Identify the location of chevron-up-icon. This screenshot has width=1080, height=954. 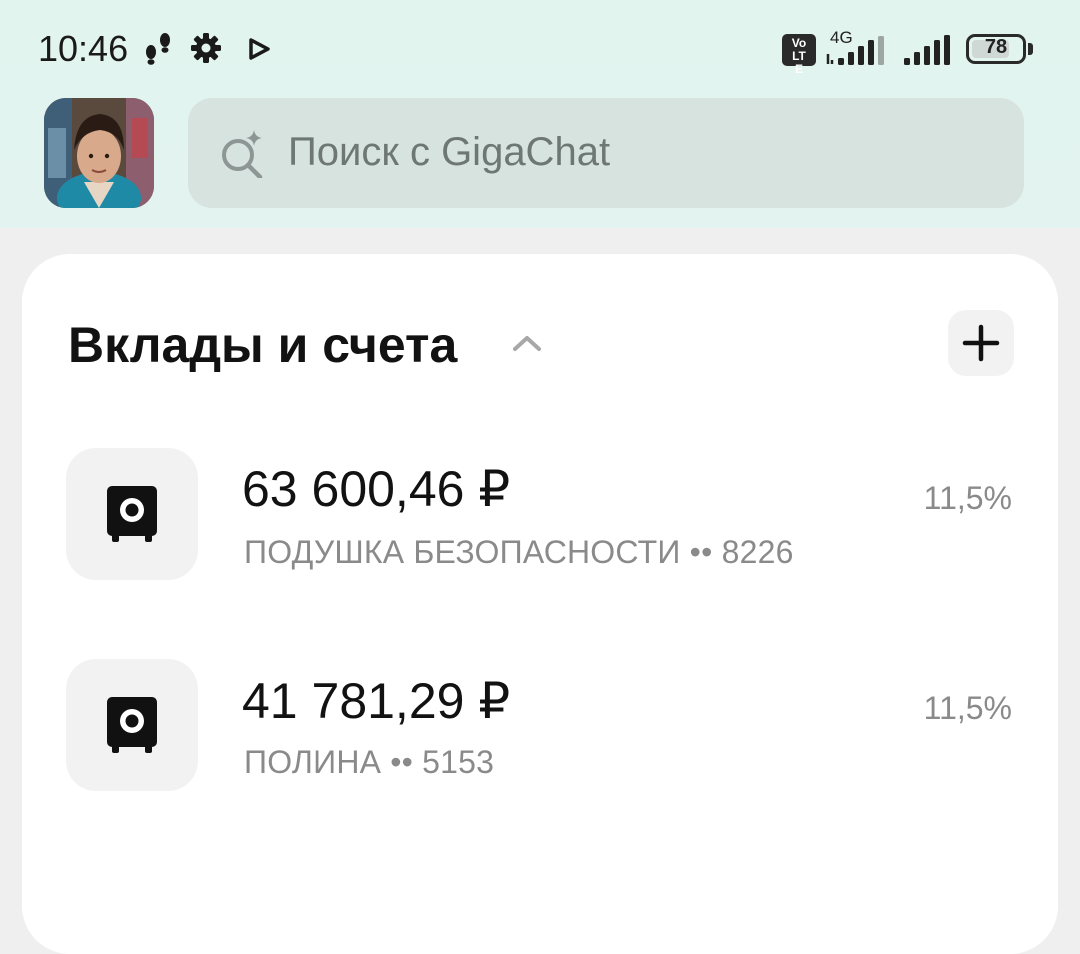
(527, 343).